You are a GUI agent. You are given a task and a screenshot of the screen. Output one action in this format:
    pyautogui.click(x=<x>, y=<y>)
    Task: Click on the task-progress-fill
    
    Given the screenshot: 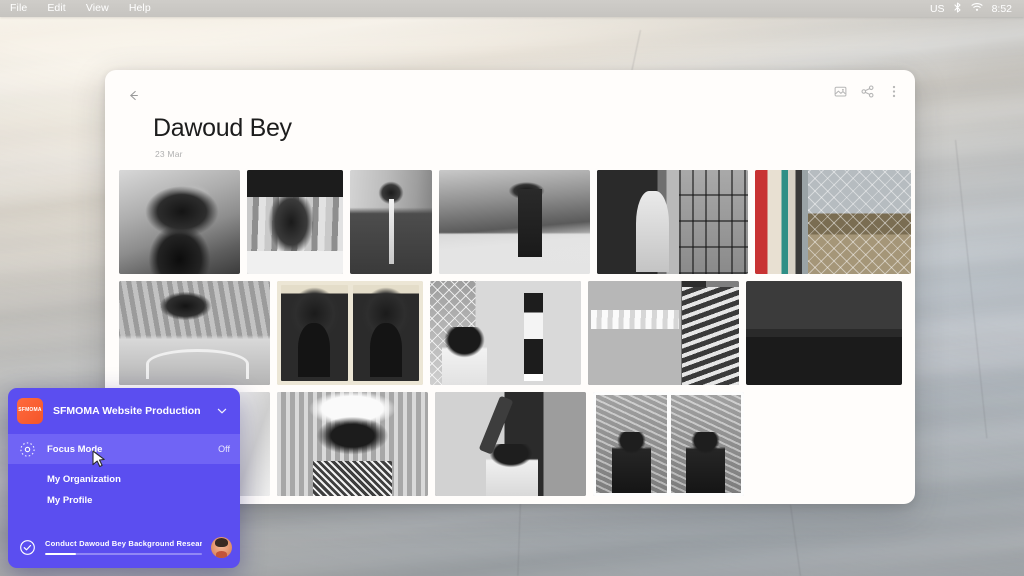 What is the action you would take?
    pyautogui.click(x=61, y=554)
    